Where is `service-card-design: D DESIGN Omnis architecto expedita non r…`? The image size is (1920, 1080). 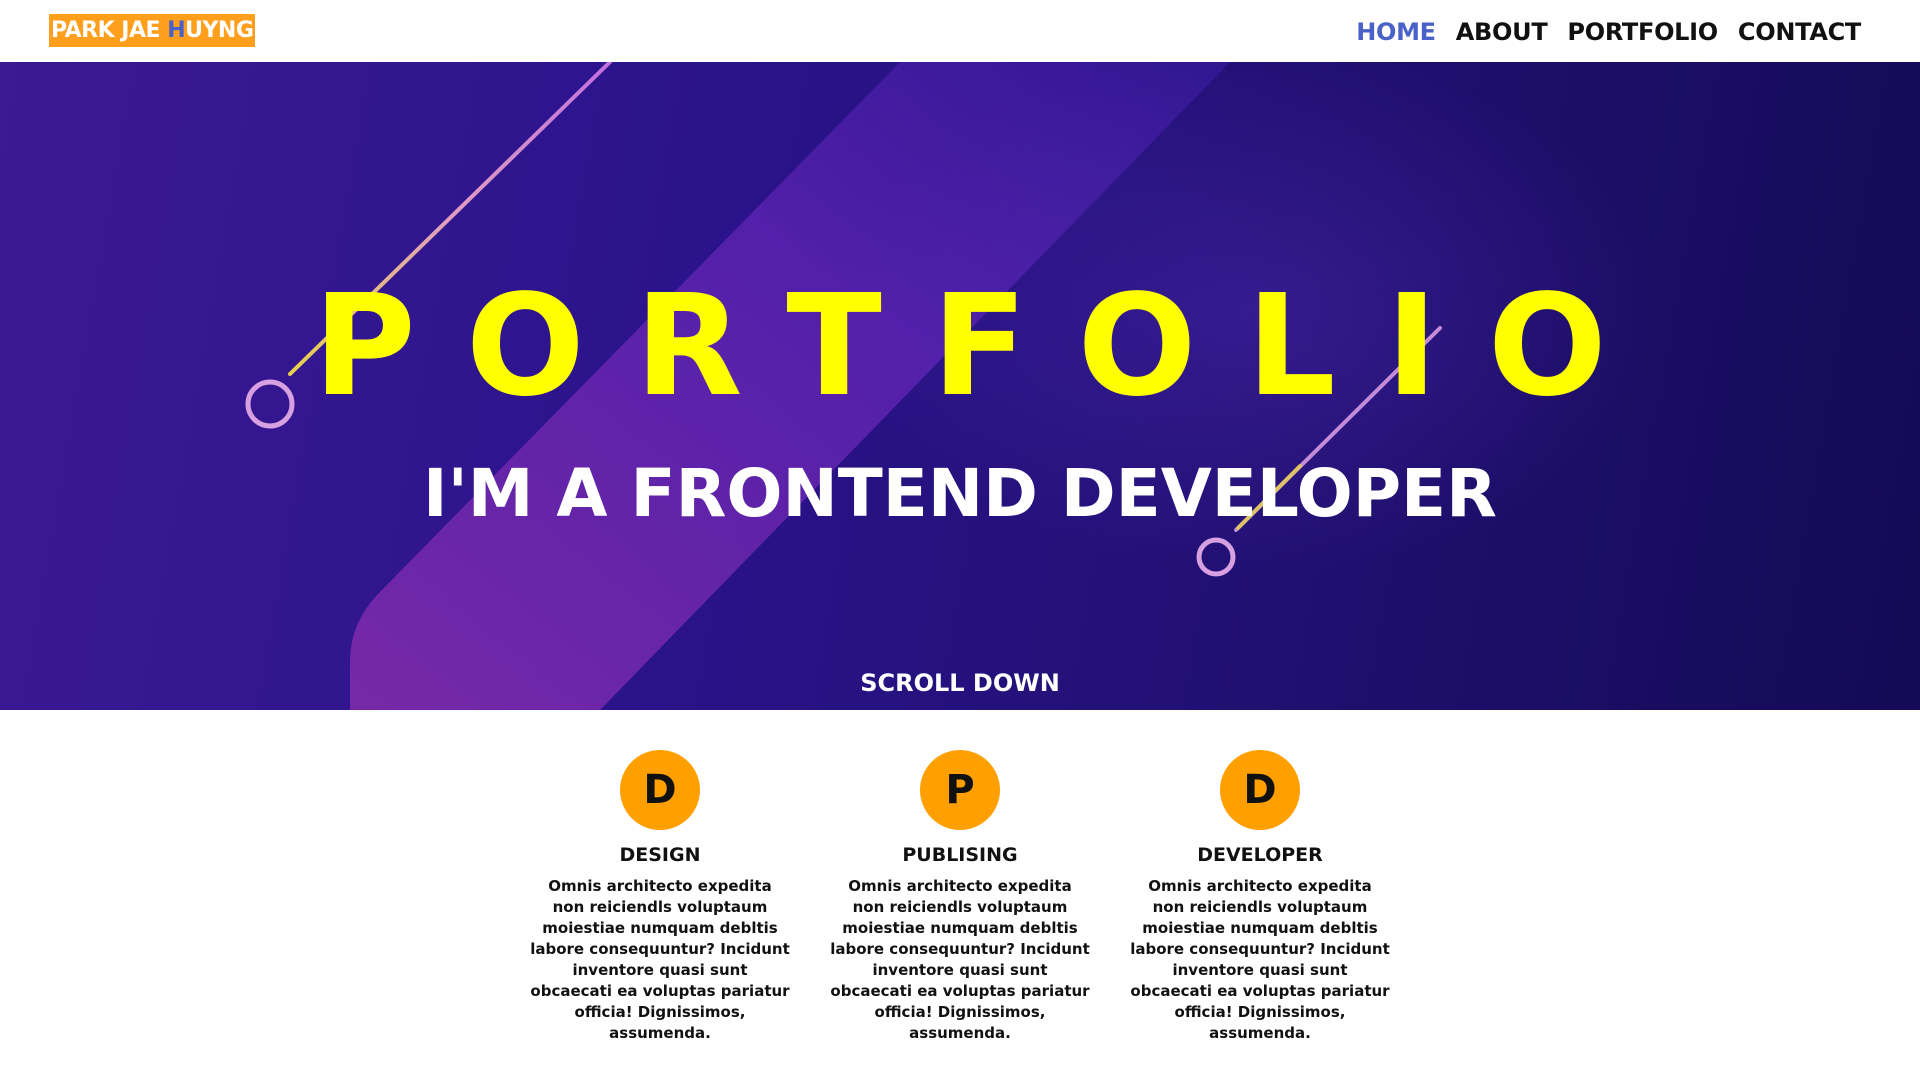 service-card-design: D DESIGN Omnis architecto expedita non r… is located at coordinates (660, 915).